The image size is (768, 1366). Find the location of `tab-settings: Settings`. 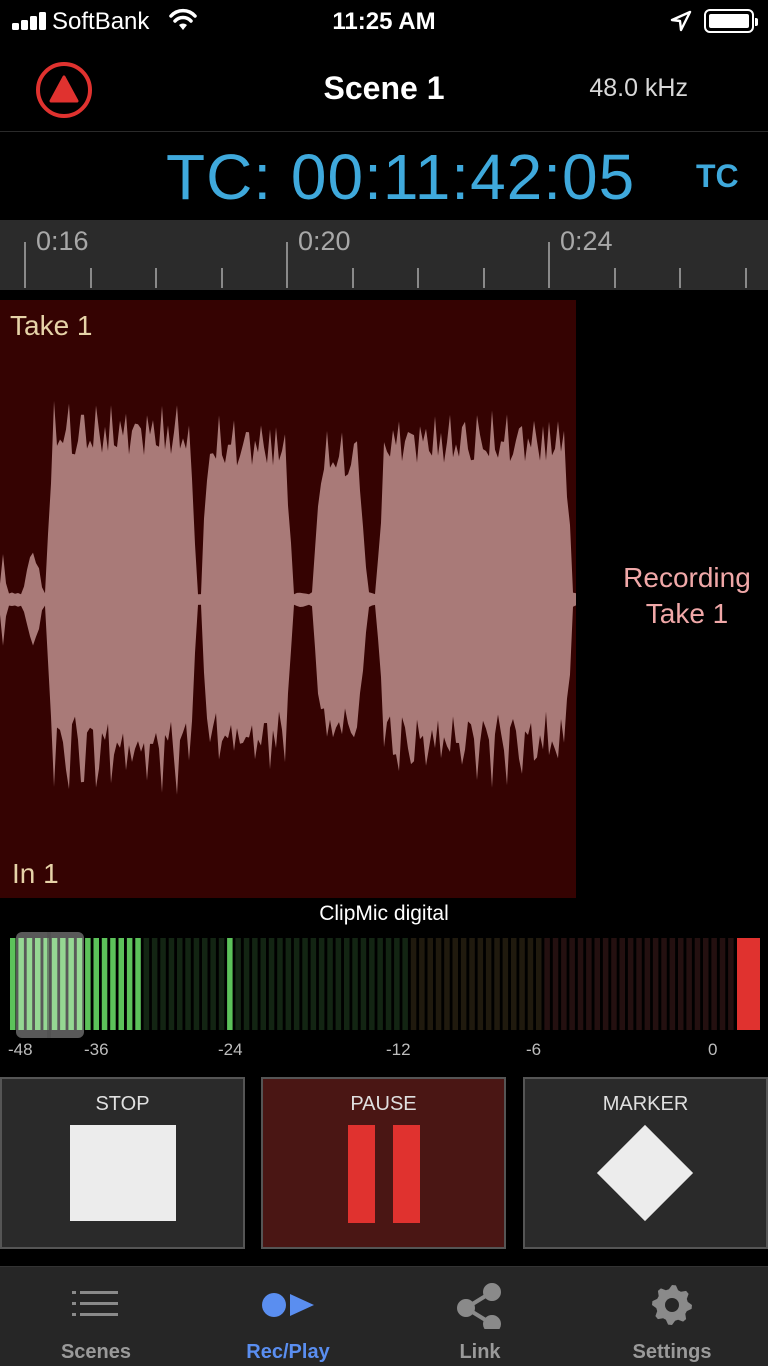

tab-settings: Settings is located at coordinates (672, 1316).